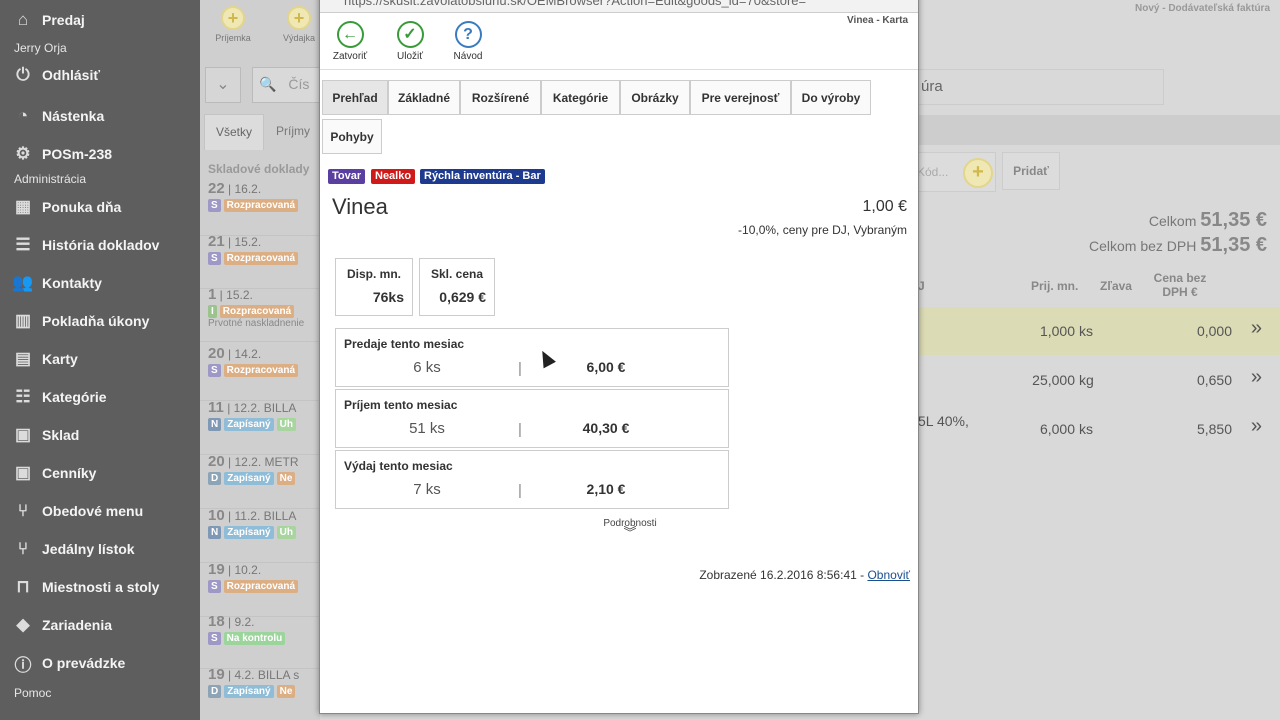 The height and width of the screenshot is (720, 1280). What do you see at coordinates (630, 528) in the screenshot?
I see `details-toggle: Podrobnosti ︾` at bounding box center [630, 528].